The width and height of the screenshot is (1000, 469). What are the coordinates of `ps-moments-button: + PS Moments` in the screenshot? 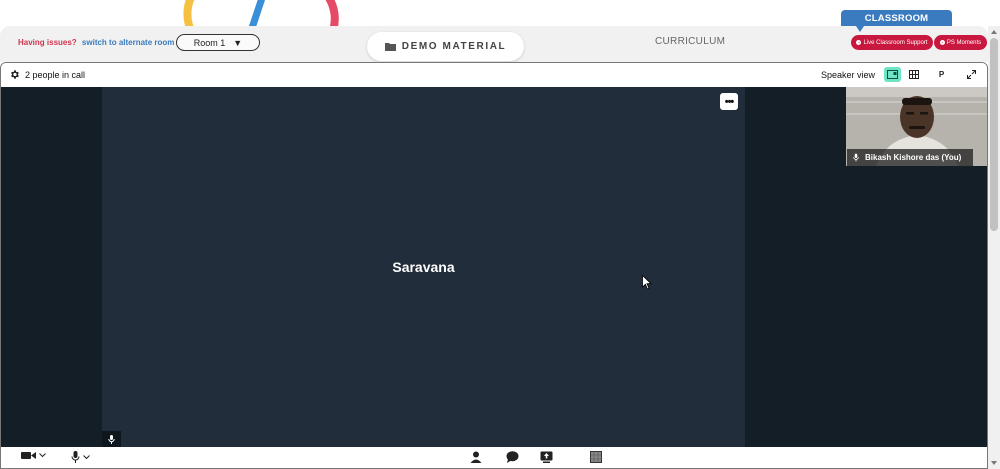 It's located at (960, 42).